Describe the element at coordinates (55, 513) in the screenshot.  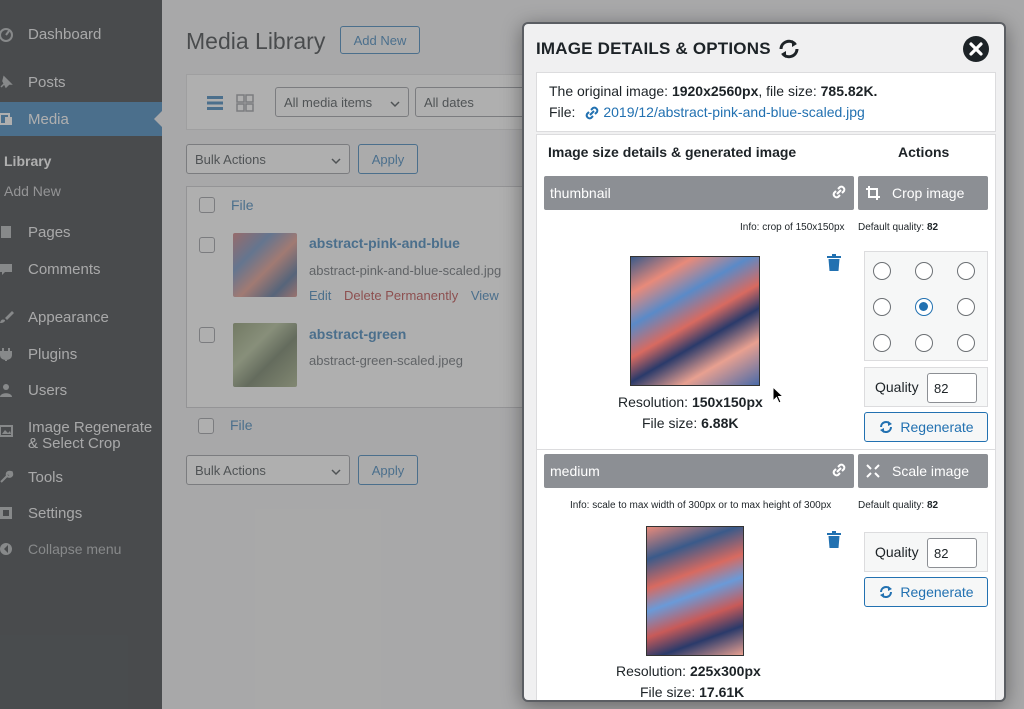
I see `sidebar-item-label: Settings` at that location.